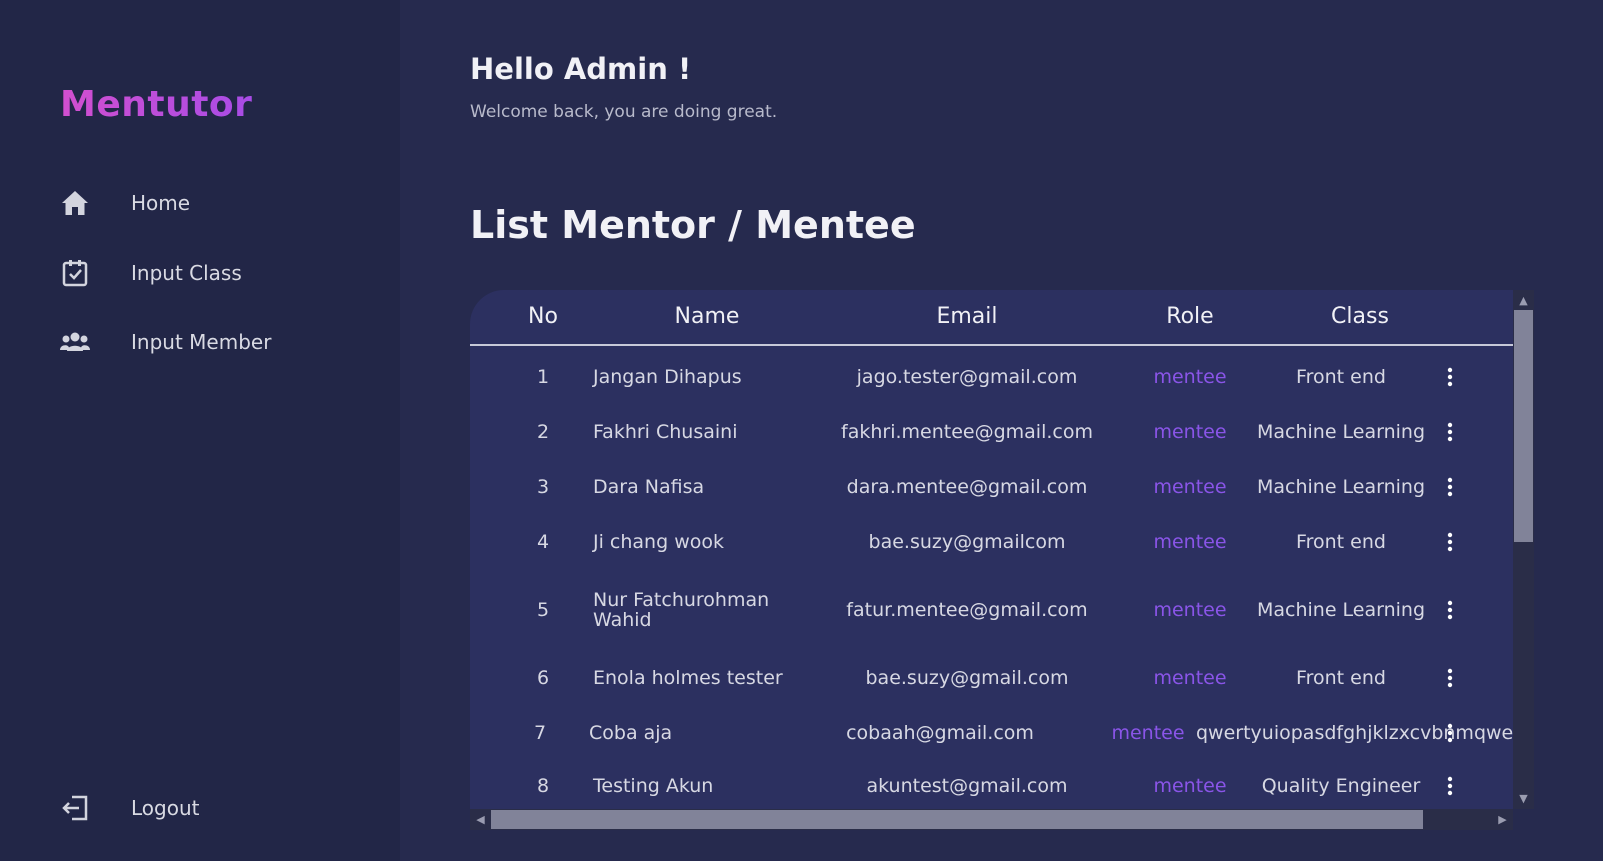  Describe the element at coordinates (75, 273) in the screenshot. I see `calendar-check-icon` at that location.